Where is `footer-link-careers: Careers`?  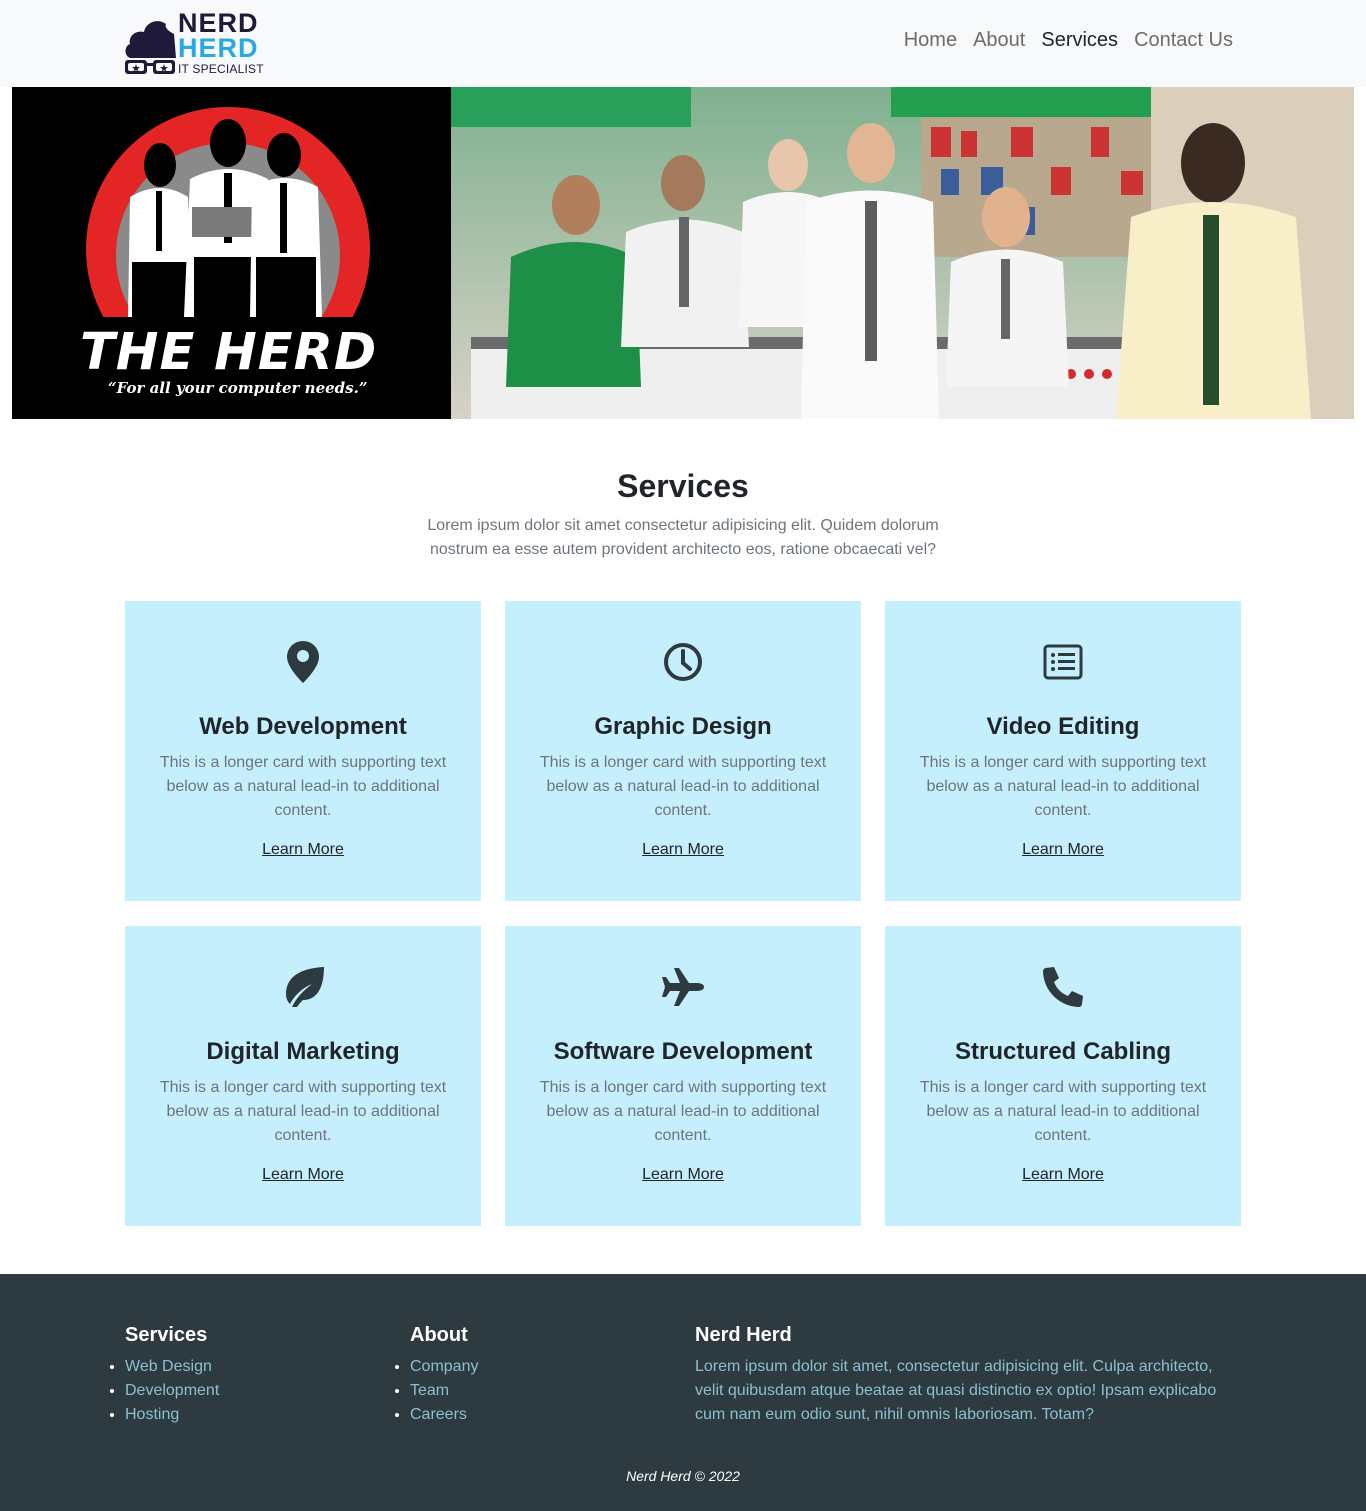 footer-link-careers: Careers is located at coordinates (444, 1415).